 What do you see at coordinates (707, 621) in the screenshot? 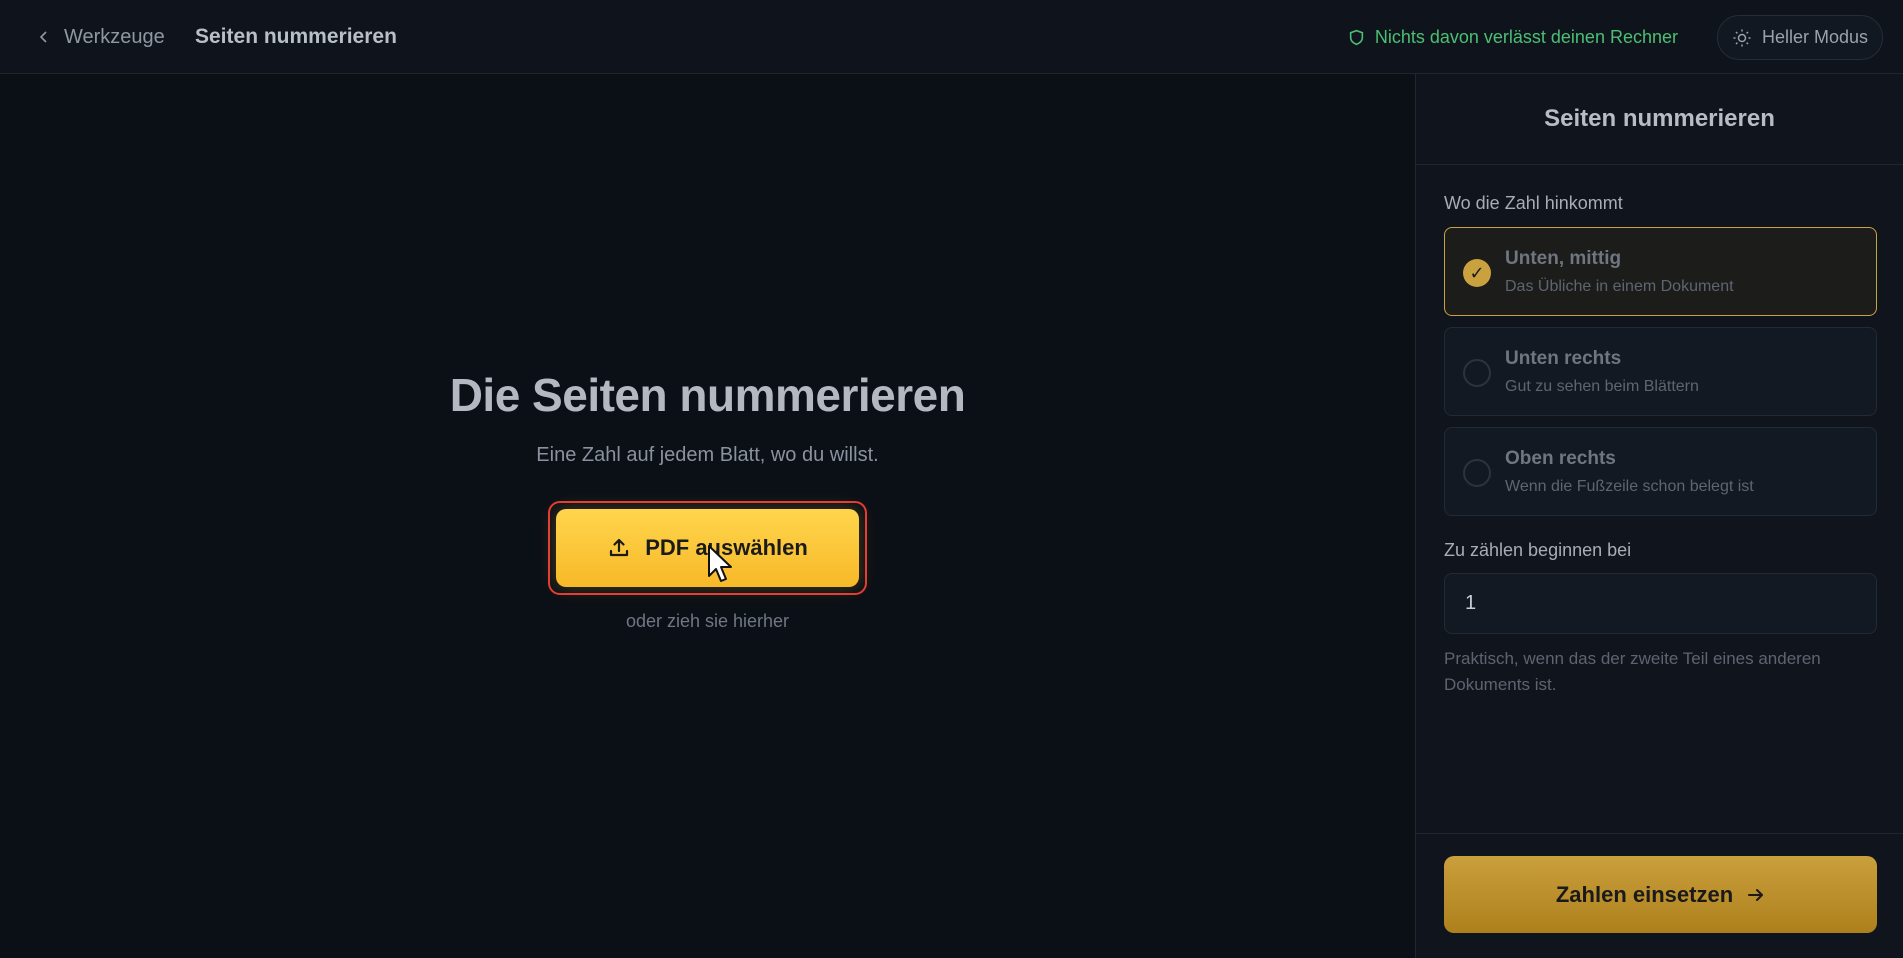
I see `drop-hint: oder zieh sie hierher` at bounding box center [707, 621].